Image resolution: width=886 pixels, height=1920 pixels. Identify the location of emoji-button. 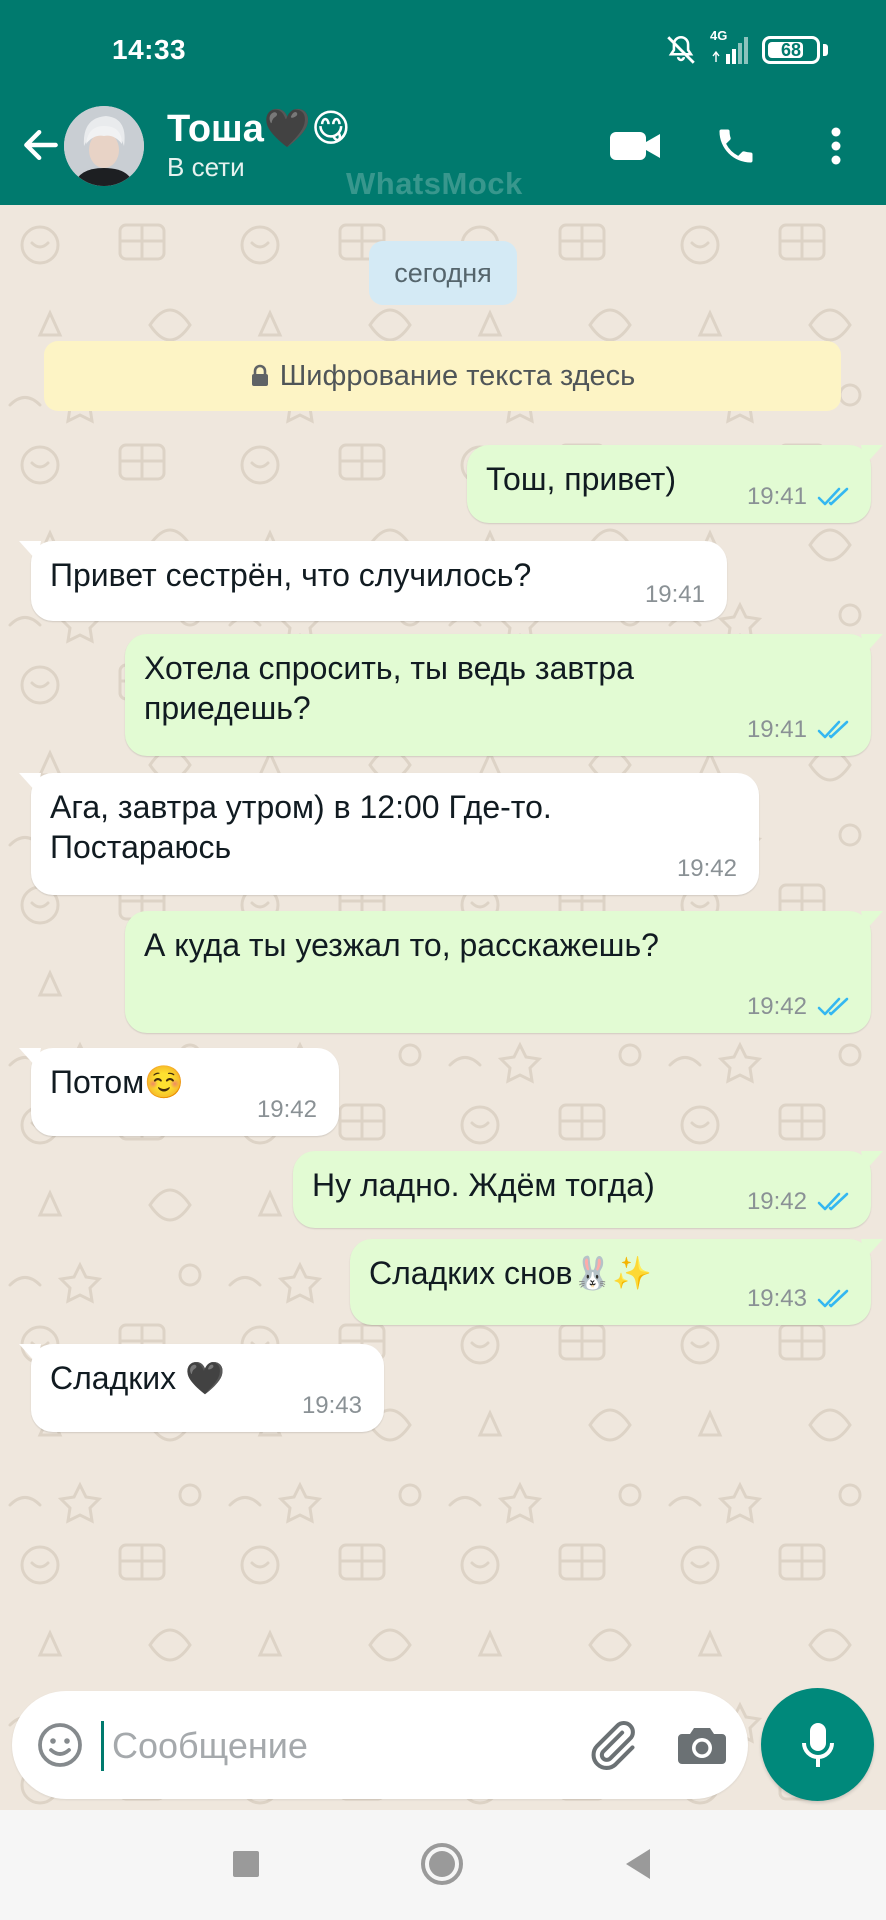
(60, 1745).